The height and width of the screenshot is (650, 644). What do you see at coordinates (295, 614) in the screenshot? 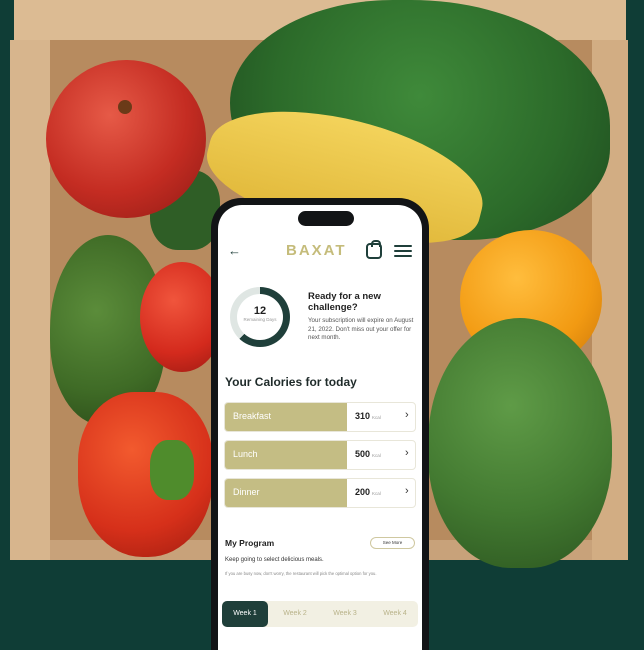
I see `tab-week-2: Week 2` at bounding box center [295, 614].